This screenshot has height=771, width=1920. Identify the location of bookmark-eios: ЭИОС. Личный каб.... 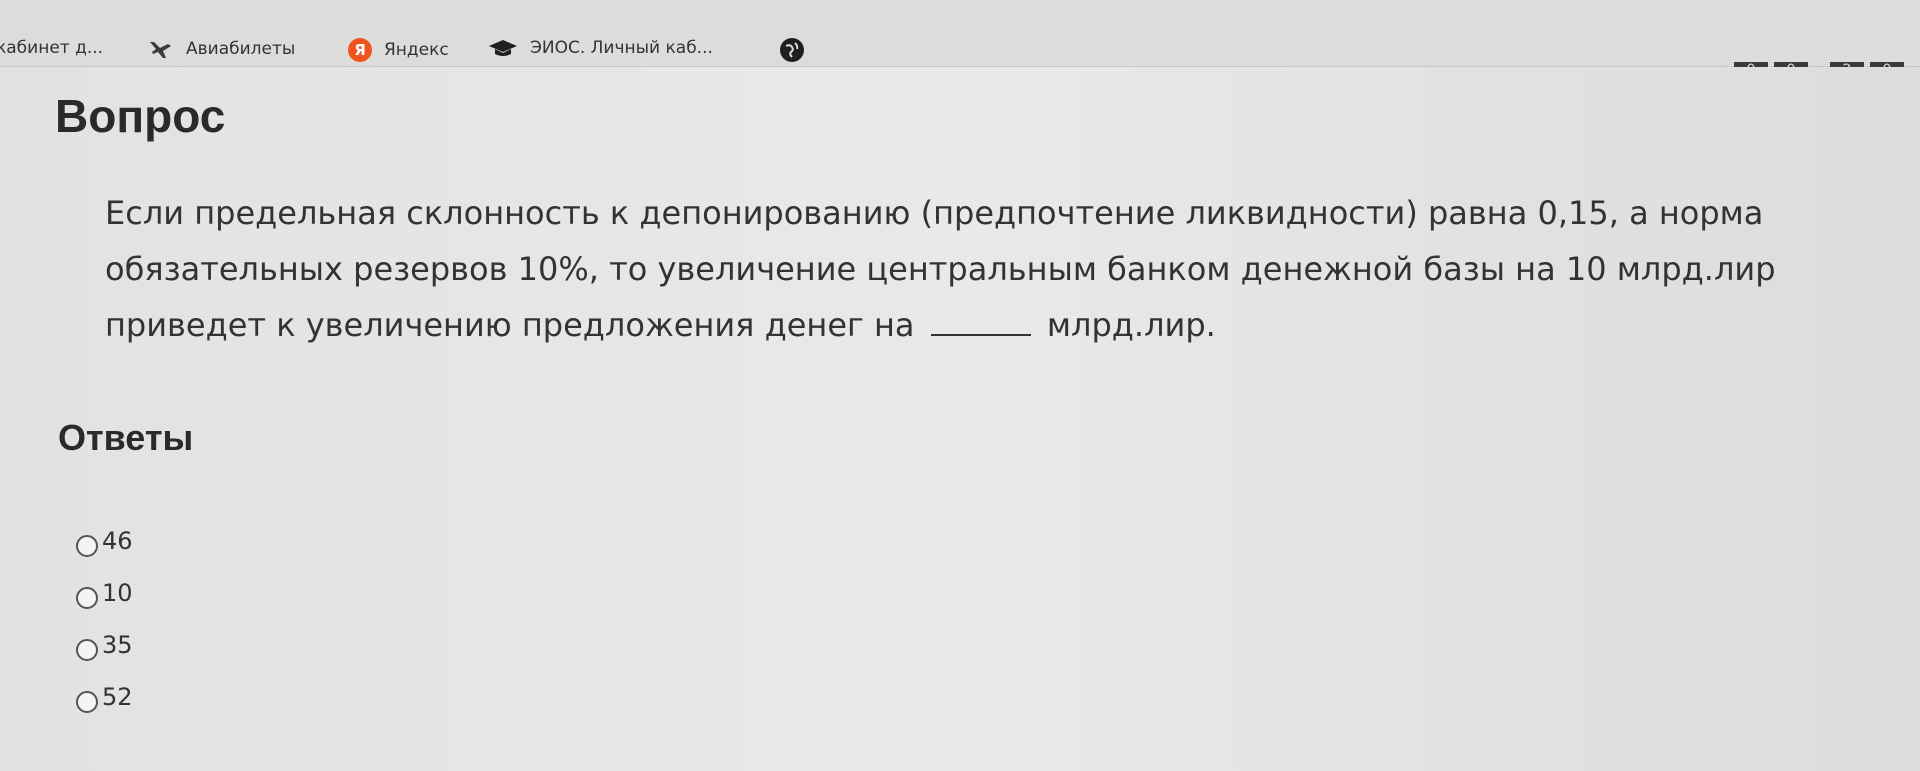
(600, 48).